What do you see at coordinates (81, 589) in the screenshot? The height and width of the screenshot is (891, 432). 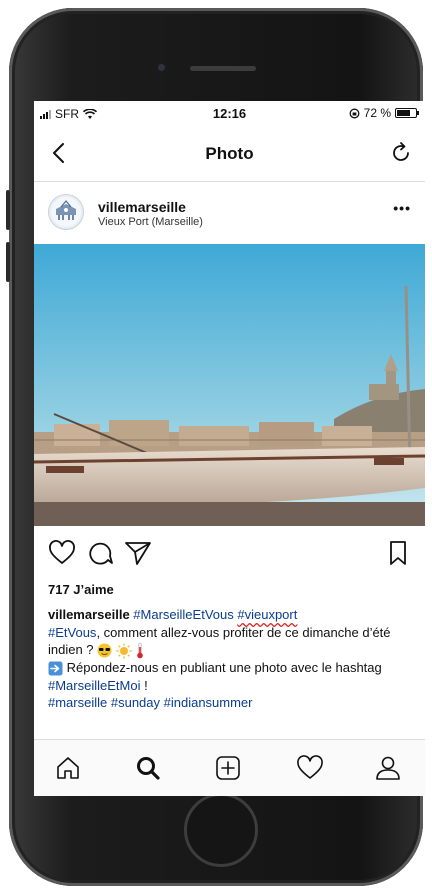 I see `likes-count: 717 J’aime` at bounding box center [81, 589].